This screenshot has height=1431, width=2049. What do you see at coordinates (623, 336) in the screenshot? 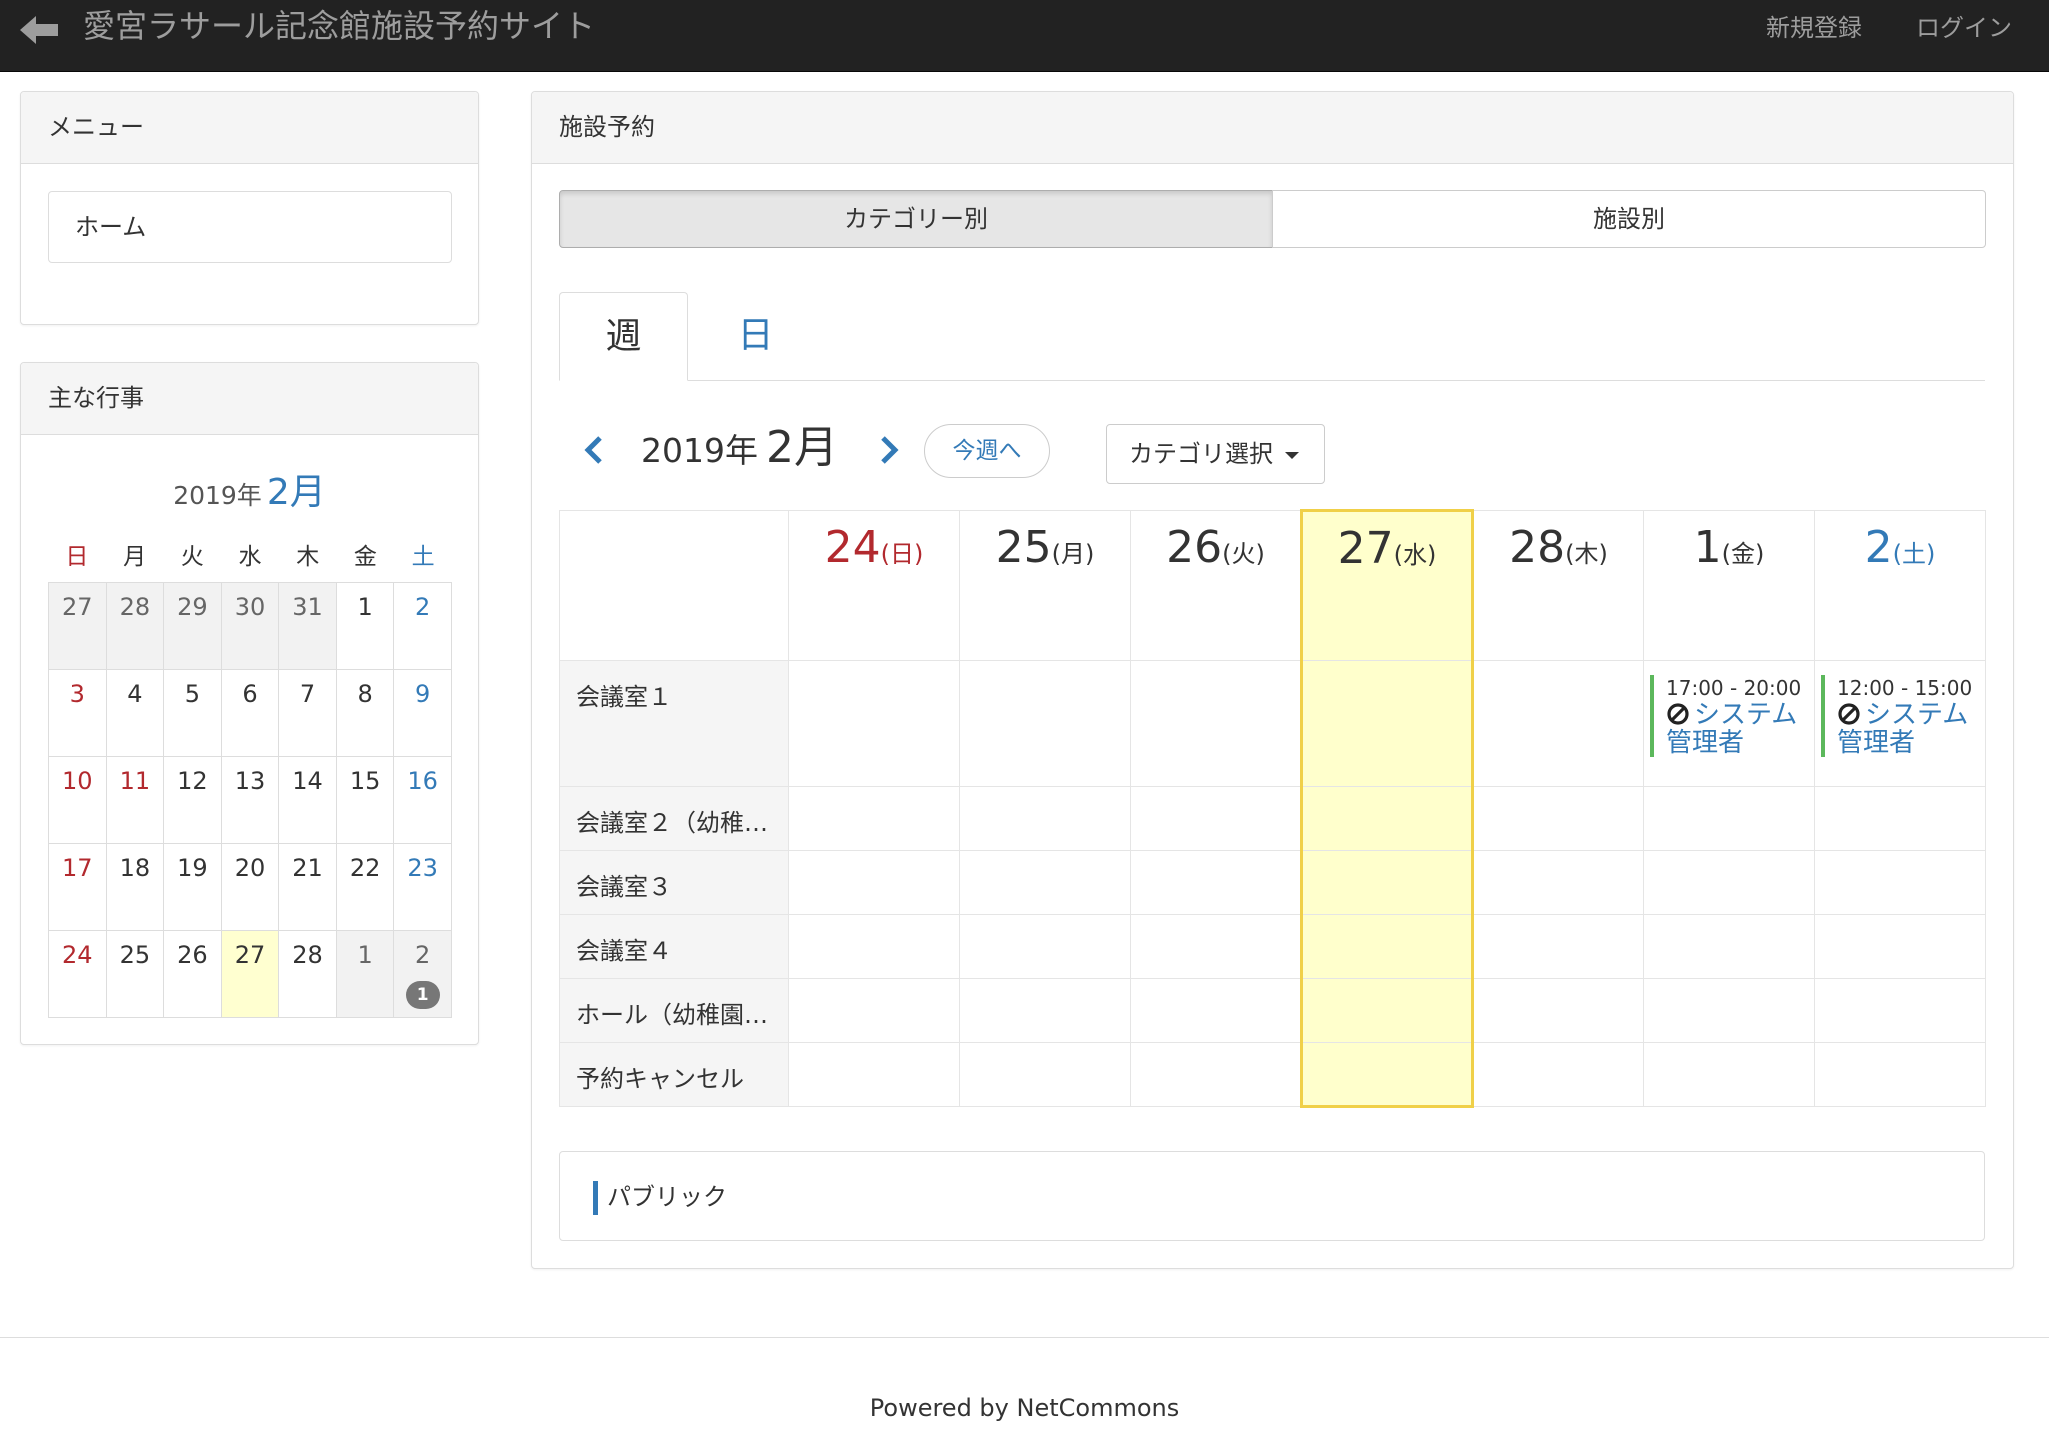
I see `tab-week: 週` at bounding box center [623, 336].